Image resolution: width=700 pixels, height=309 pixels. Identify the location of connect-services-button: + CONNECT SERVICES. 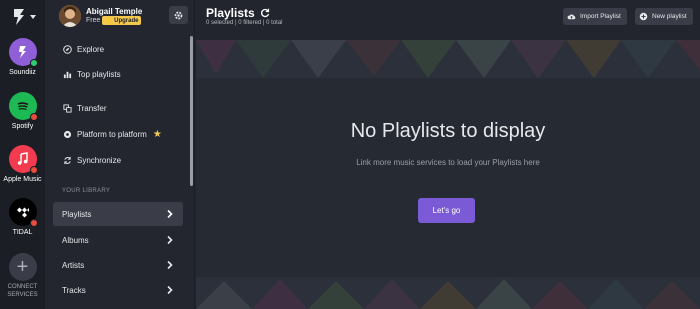
(22, 276).